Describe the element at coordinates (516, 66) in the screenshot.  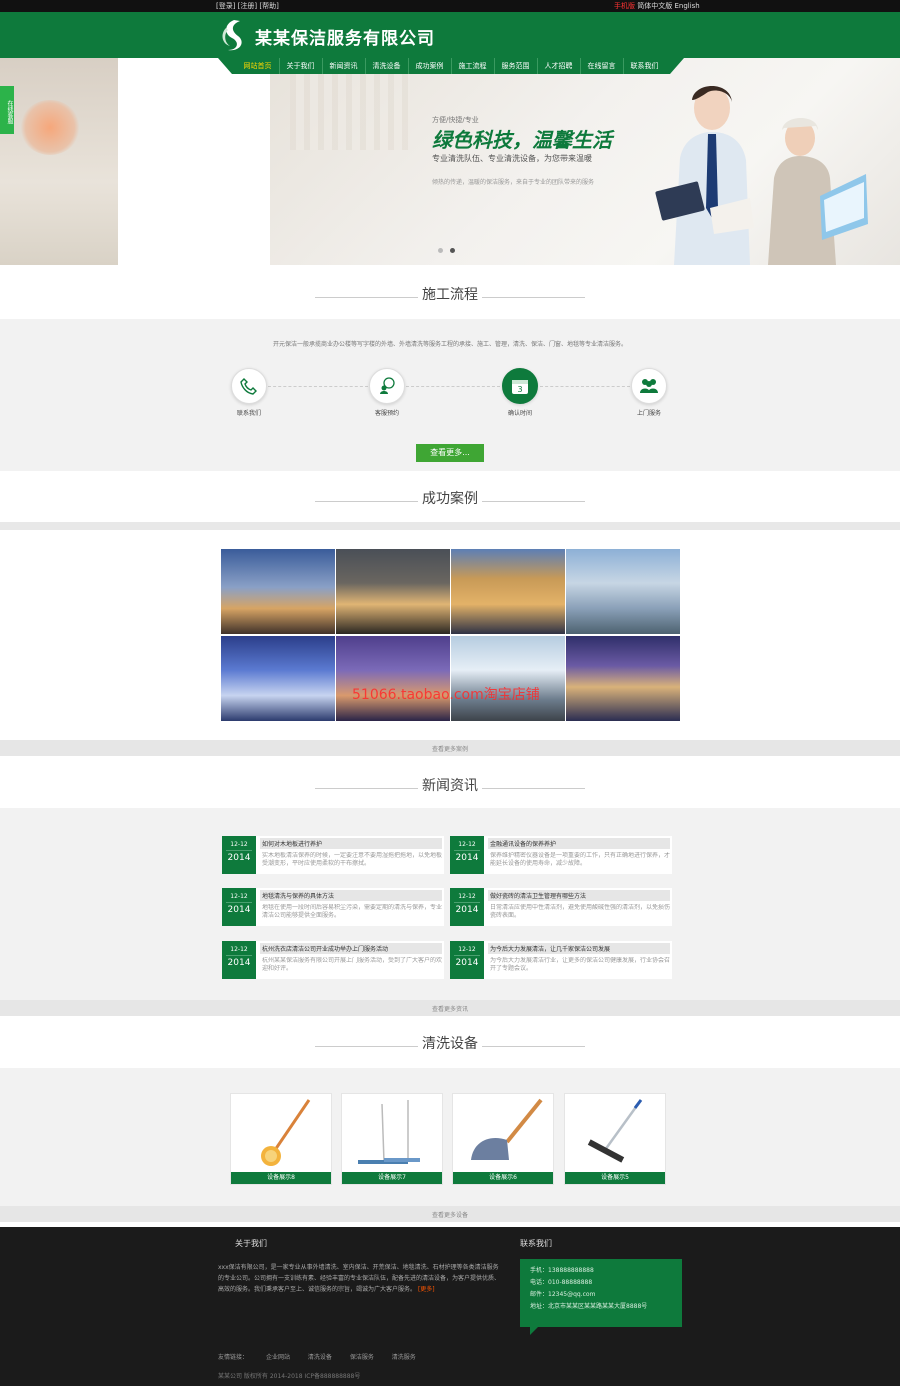
I see `nav-item: 服务范围` at that location.